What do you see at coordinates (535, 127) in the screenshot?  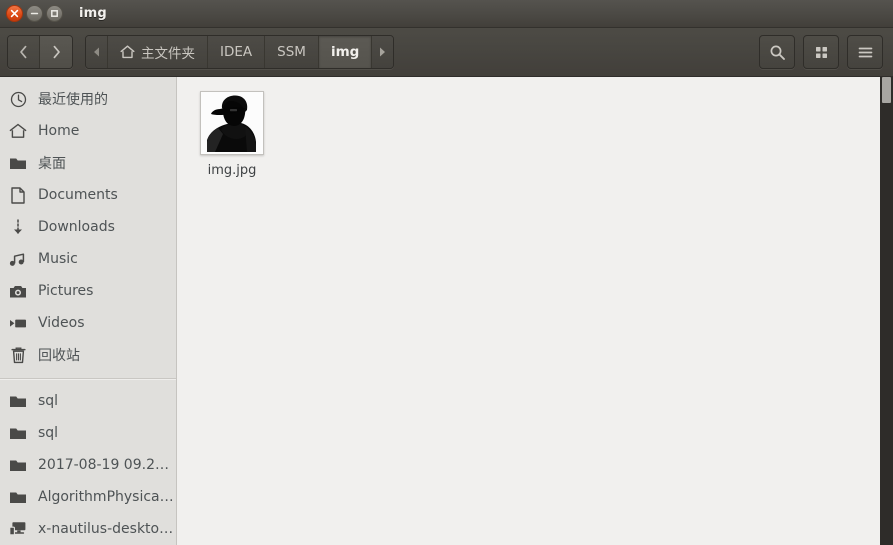 I see `file-grid: img.jpg` at bounding box center [535, 127].